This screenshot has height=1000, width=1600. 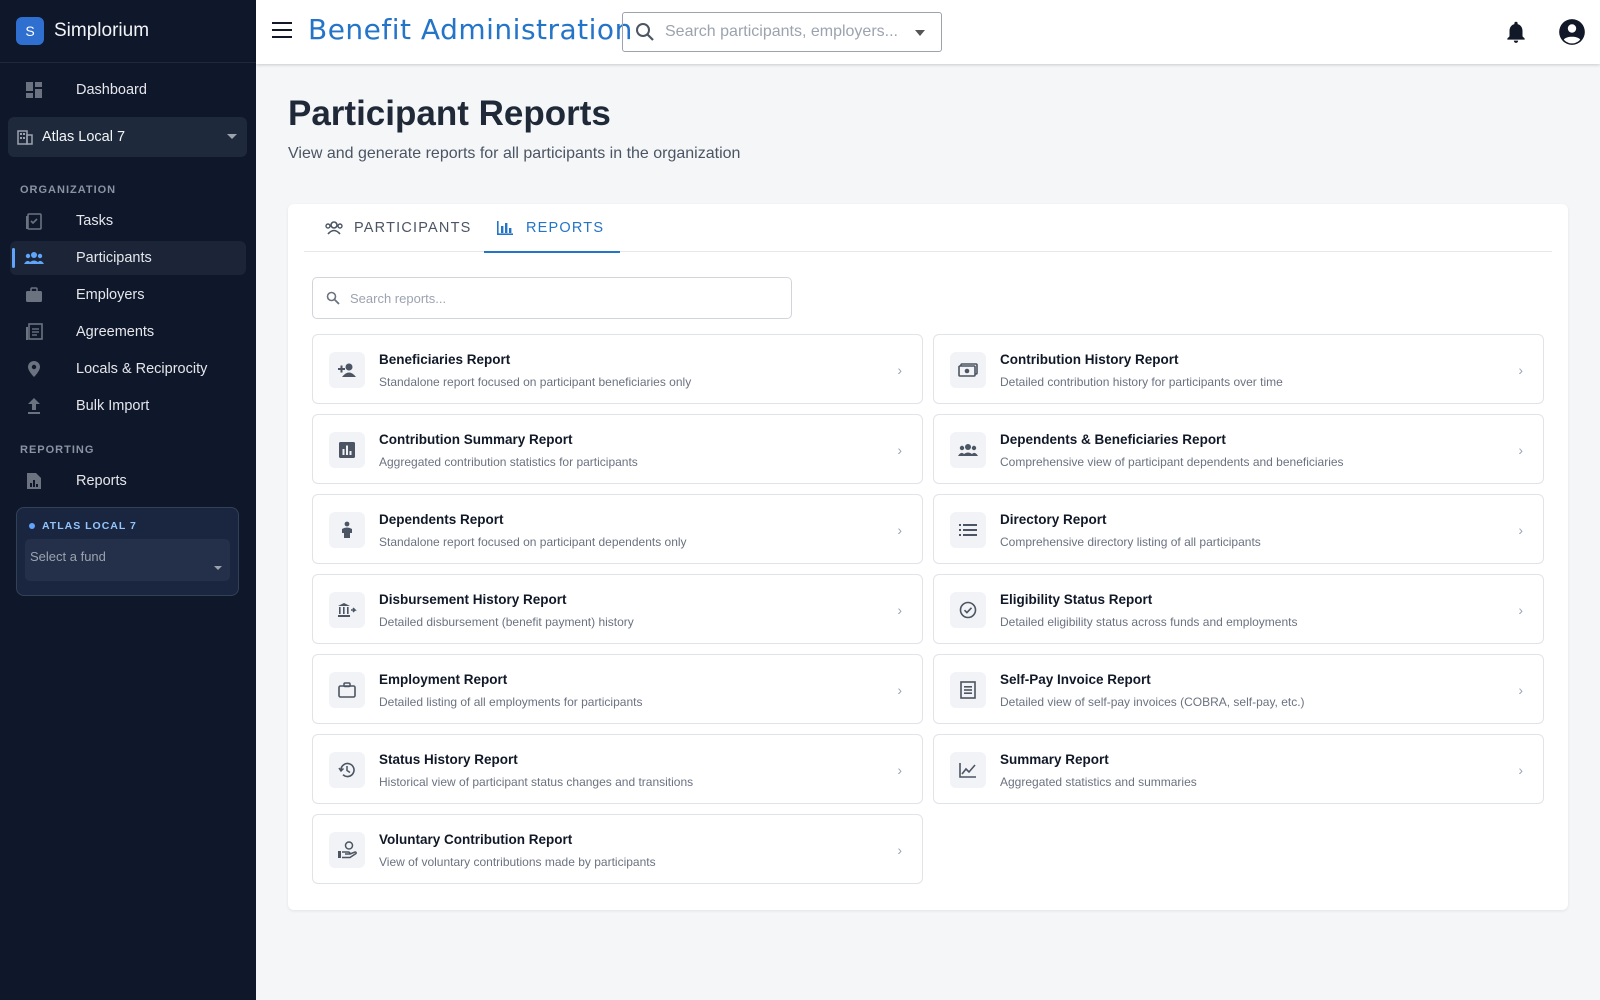 I want to click on dashboard-icon, so click(x=34, y=90).